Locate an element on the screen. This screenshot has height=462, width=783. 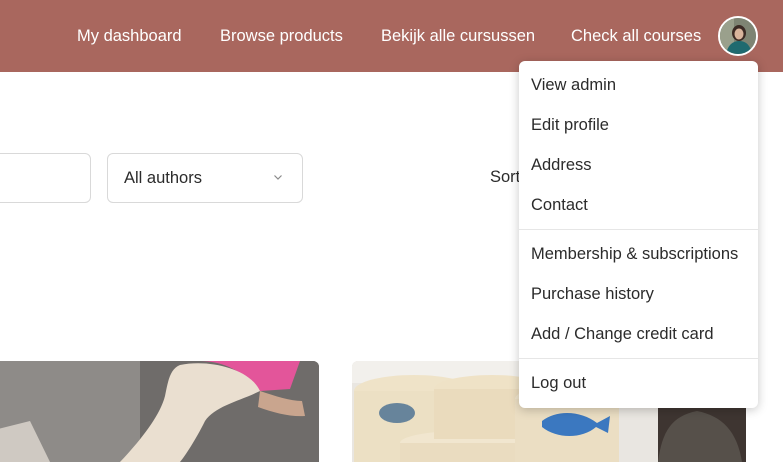
menu-item-edit-profile: Edit profile is located at coordinates (570, 125).